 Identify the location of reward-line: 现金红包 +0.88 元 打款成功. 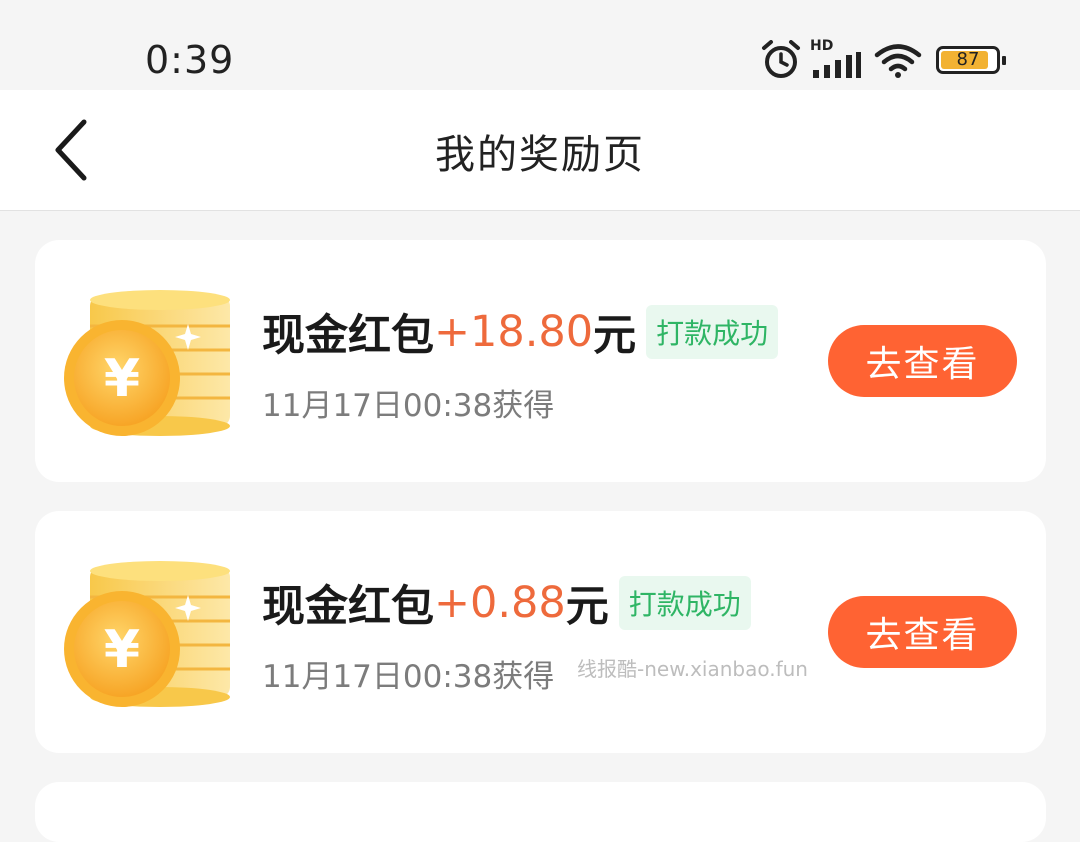
(506, 603).